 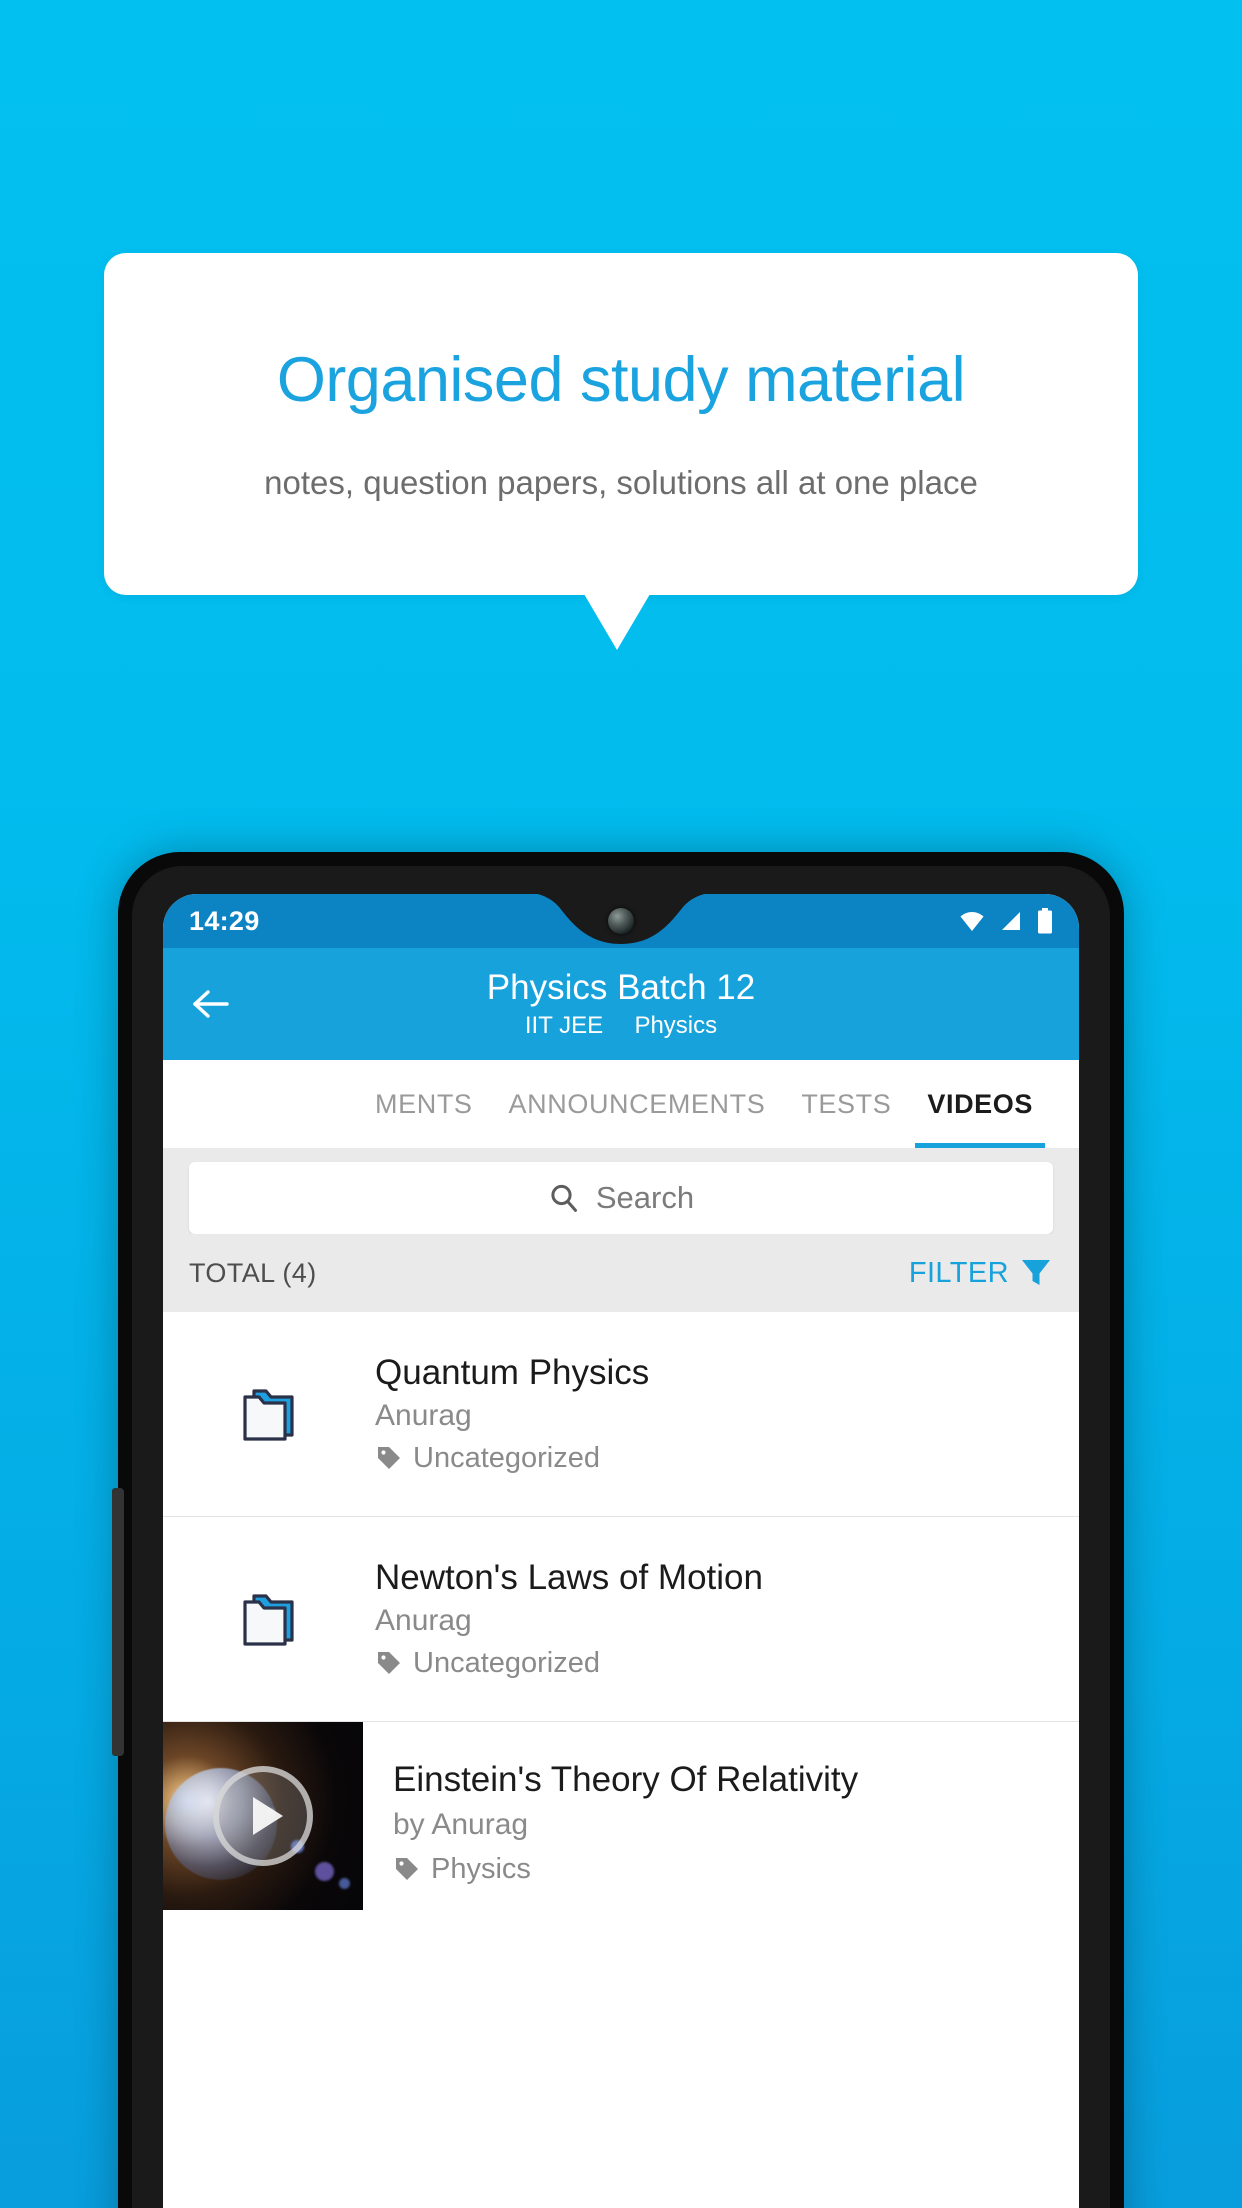 I want to click on search-section: Search, so click(x=621, y=1191).